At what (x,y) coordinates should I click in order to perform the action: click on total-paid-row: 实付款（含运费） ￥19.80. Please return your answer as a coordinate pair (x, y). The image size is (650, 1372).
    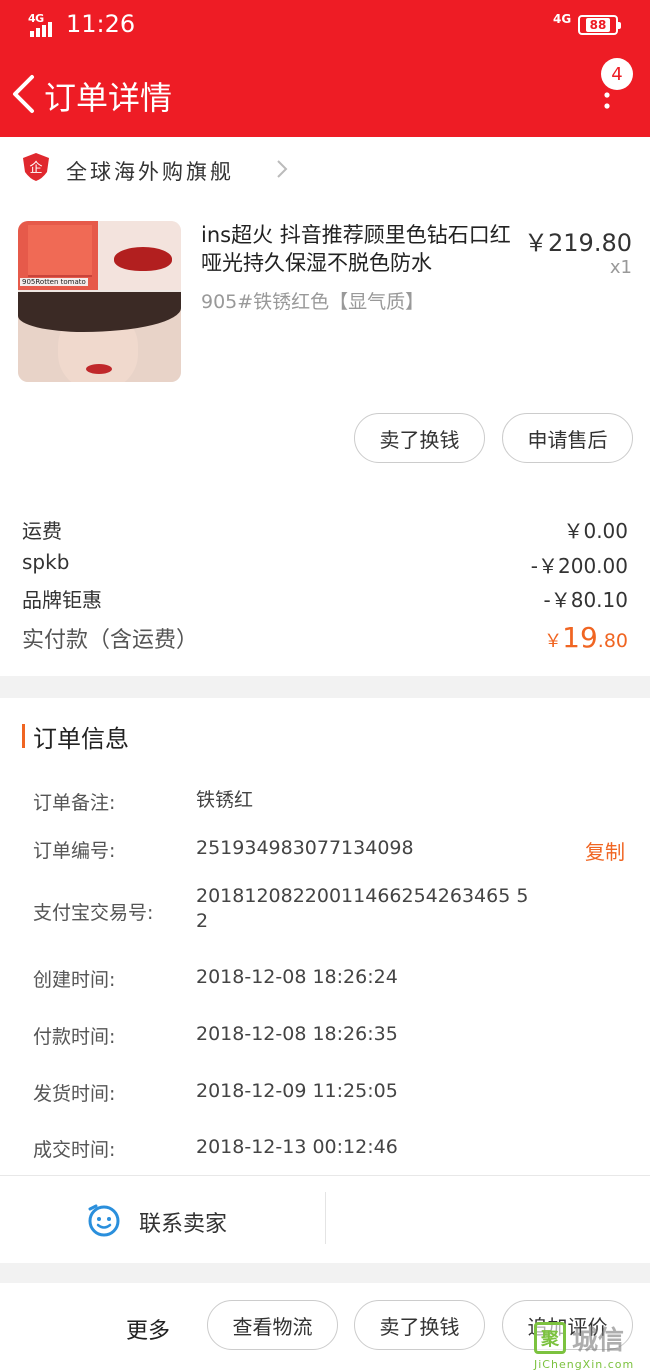
    Looking at the image, I should click on (325, 637).